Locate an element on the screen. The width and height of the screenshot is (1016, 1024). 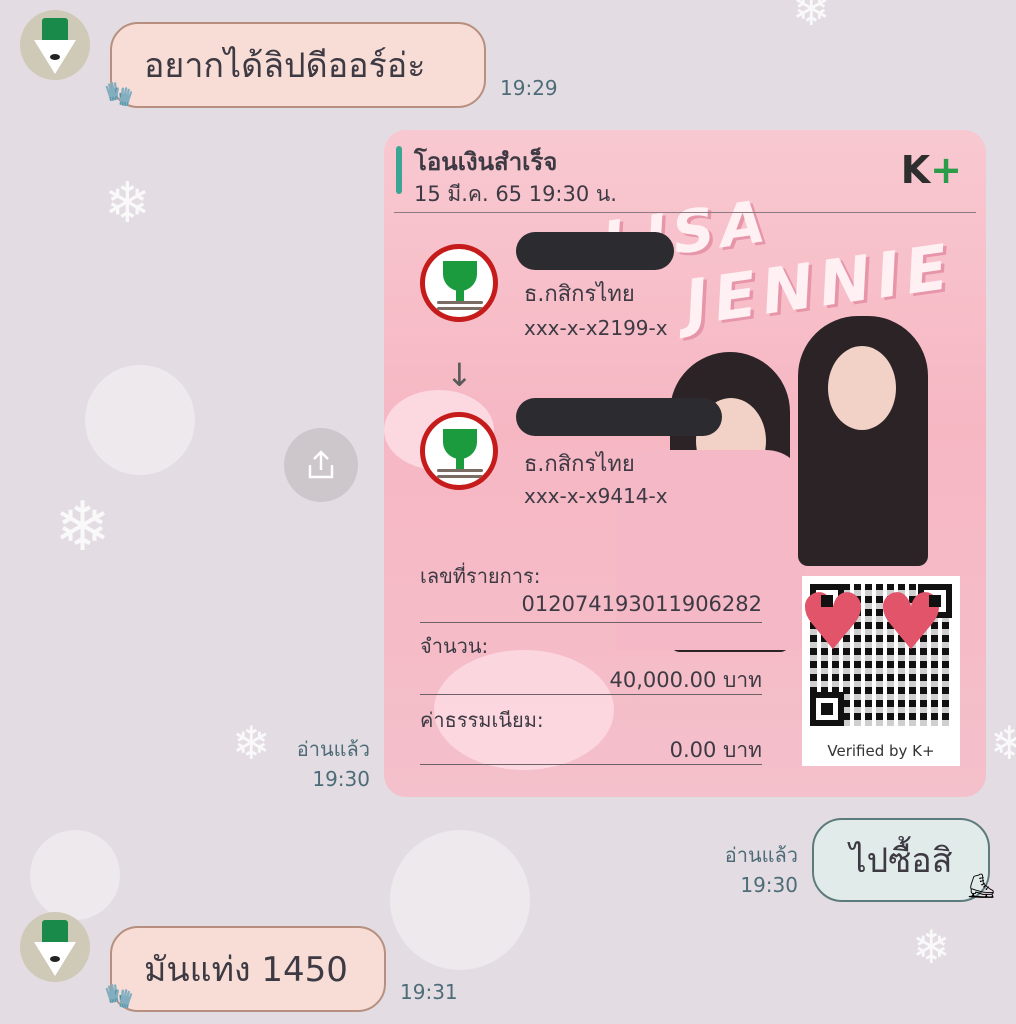
share-icon is located at coordinates (321, 464).